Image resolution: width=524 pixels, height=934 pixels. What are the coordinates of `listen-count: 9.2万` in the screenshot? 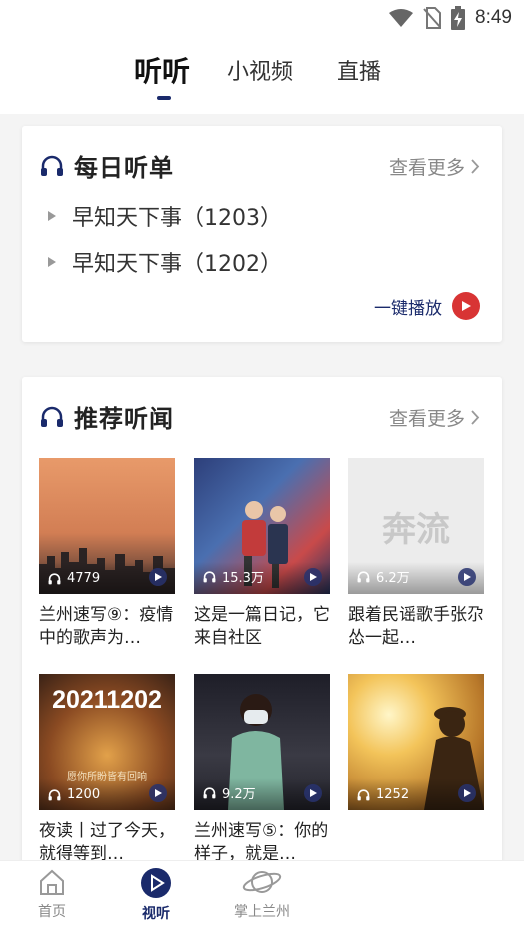 It's located at (229, 792).